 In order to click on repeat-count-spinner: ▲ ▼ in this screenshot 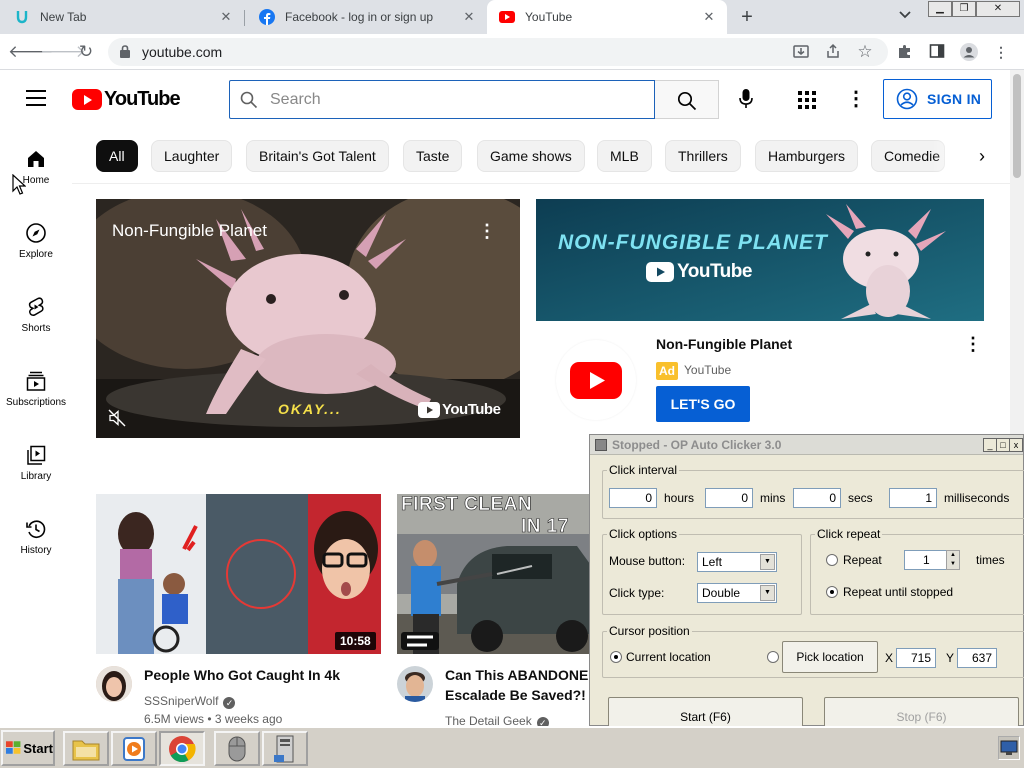, I will do `click(953, 560)`.